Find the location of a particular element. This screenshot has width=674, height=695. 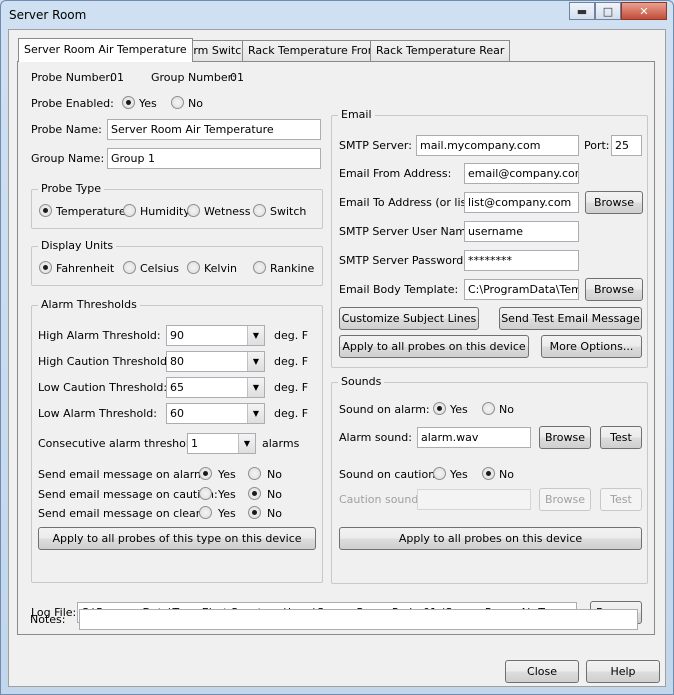

tab-server-room-air-temperature: Server Room Air Temperature is located at coordinates (105, 50).